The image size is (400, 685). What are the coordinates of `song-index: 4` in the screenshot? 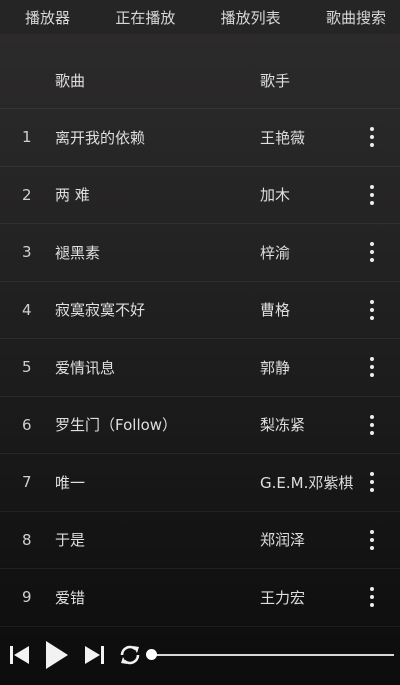 It's located at (27, 309).